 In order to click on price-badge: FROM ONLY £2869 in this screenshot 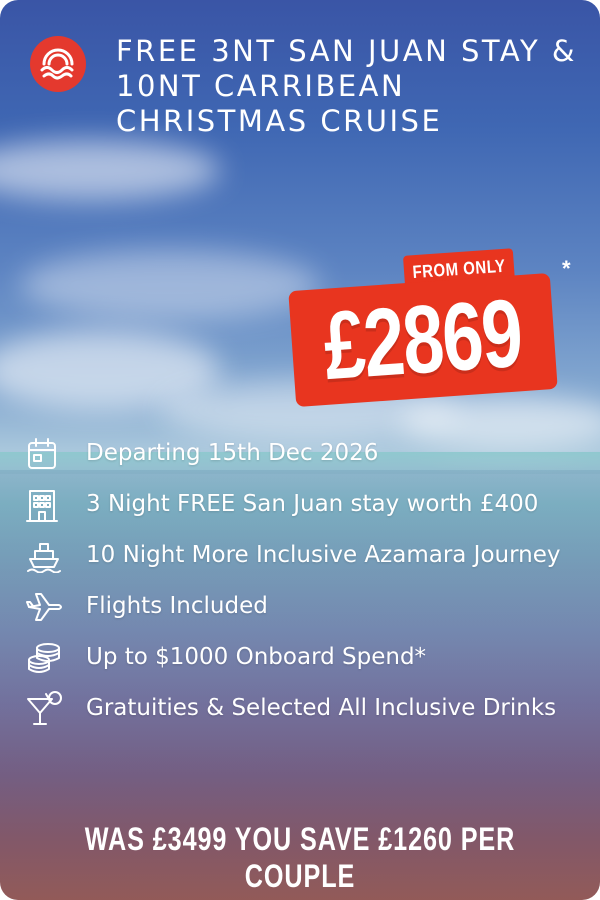, I will do `click(425, 328)`.